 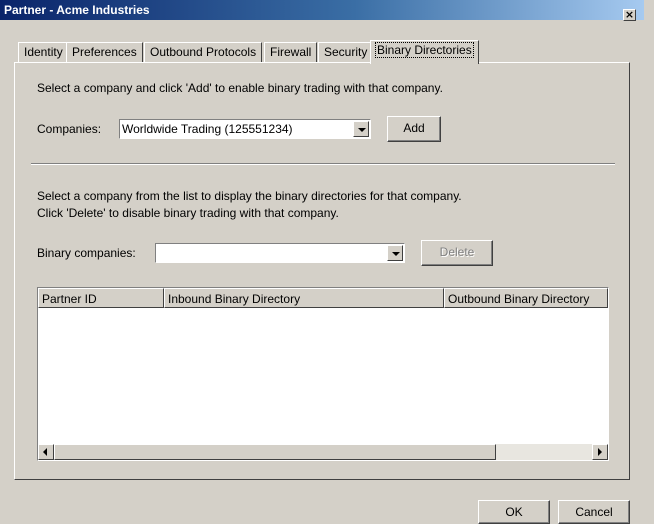 I want to click on companies-combo-value: Worldwide Trading (125551234), so click(x=207, y=129).